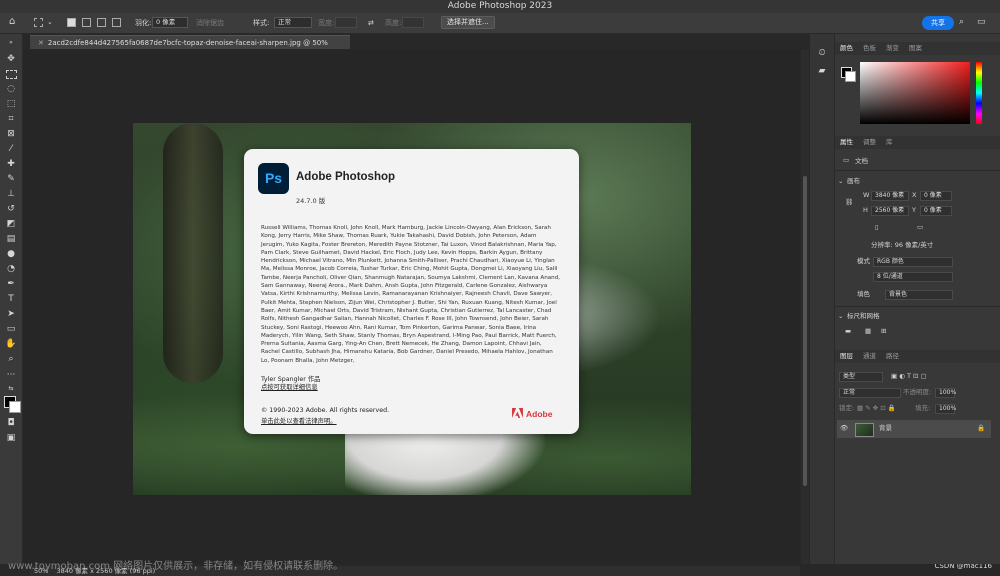 The image size is (1000, 576). I want to click on window-title-bar: Adobe Photoshop 2023, so click(500, 6).